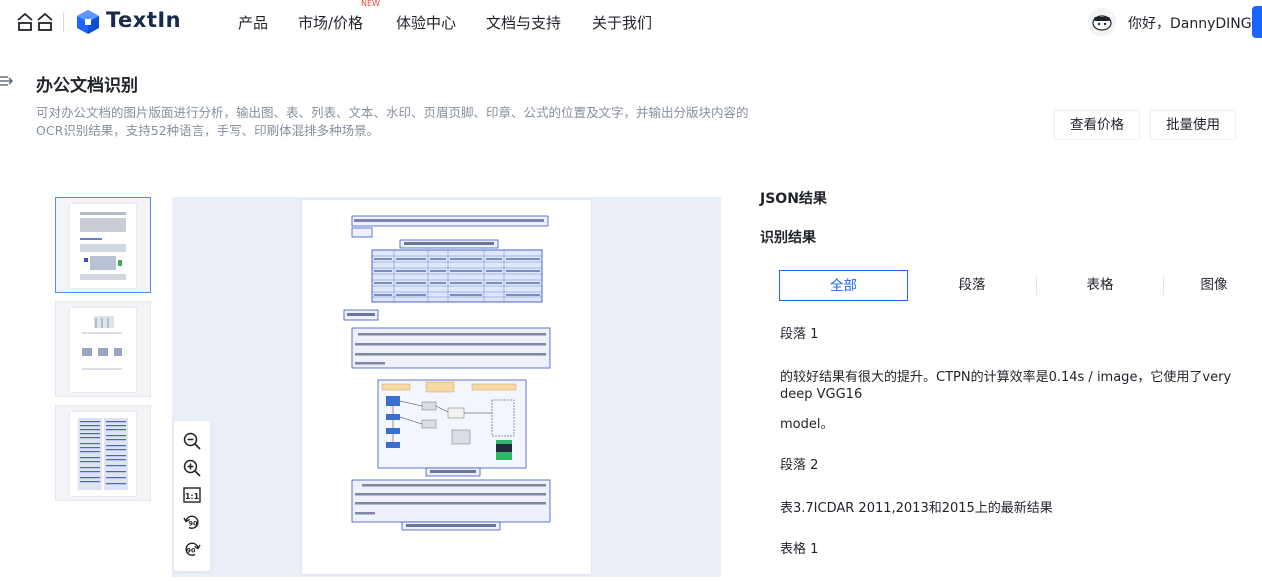 This screenshot has width=1262, height=581. What do you see at coordinates (972, 285) in the screenshot?
I see `tab-paragraph: 段落` at bounding box center [972, 285].